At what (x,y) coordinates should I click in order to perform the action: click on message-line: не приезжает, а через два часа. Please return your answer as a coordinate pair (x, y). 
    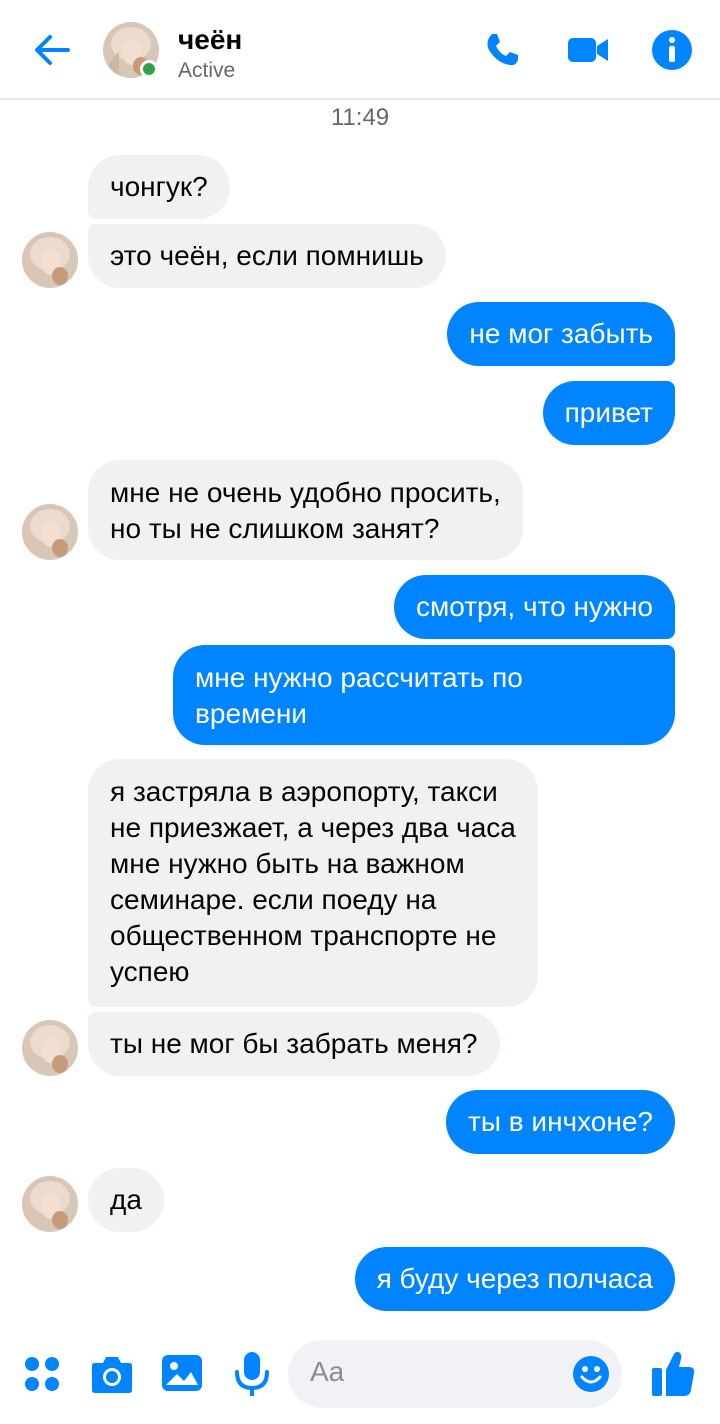
    Looking at the image, I should click on (313, 827).